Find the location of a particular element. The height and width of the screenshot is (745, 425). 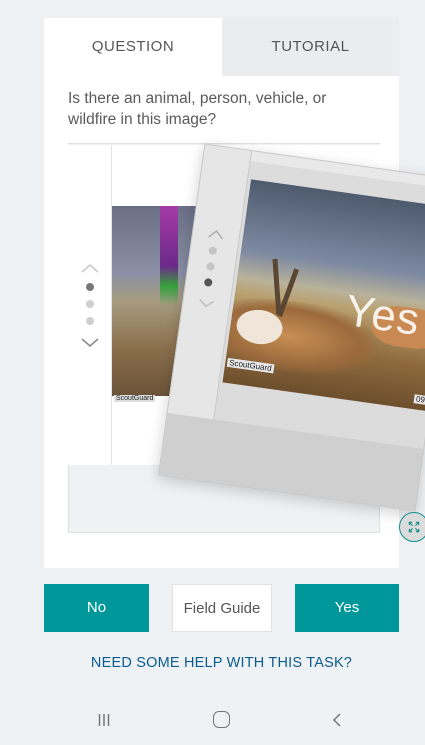

tab-question: QUESTION is located at coordinates (133, 47).